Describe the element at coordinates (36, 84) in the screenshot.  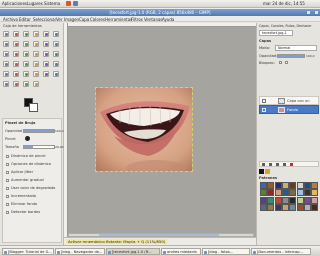
I see `dodge-burn-icon` at that location.